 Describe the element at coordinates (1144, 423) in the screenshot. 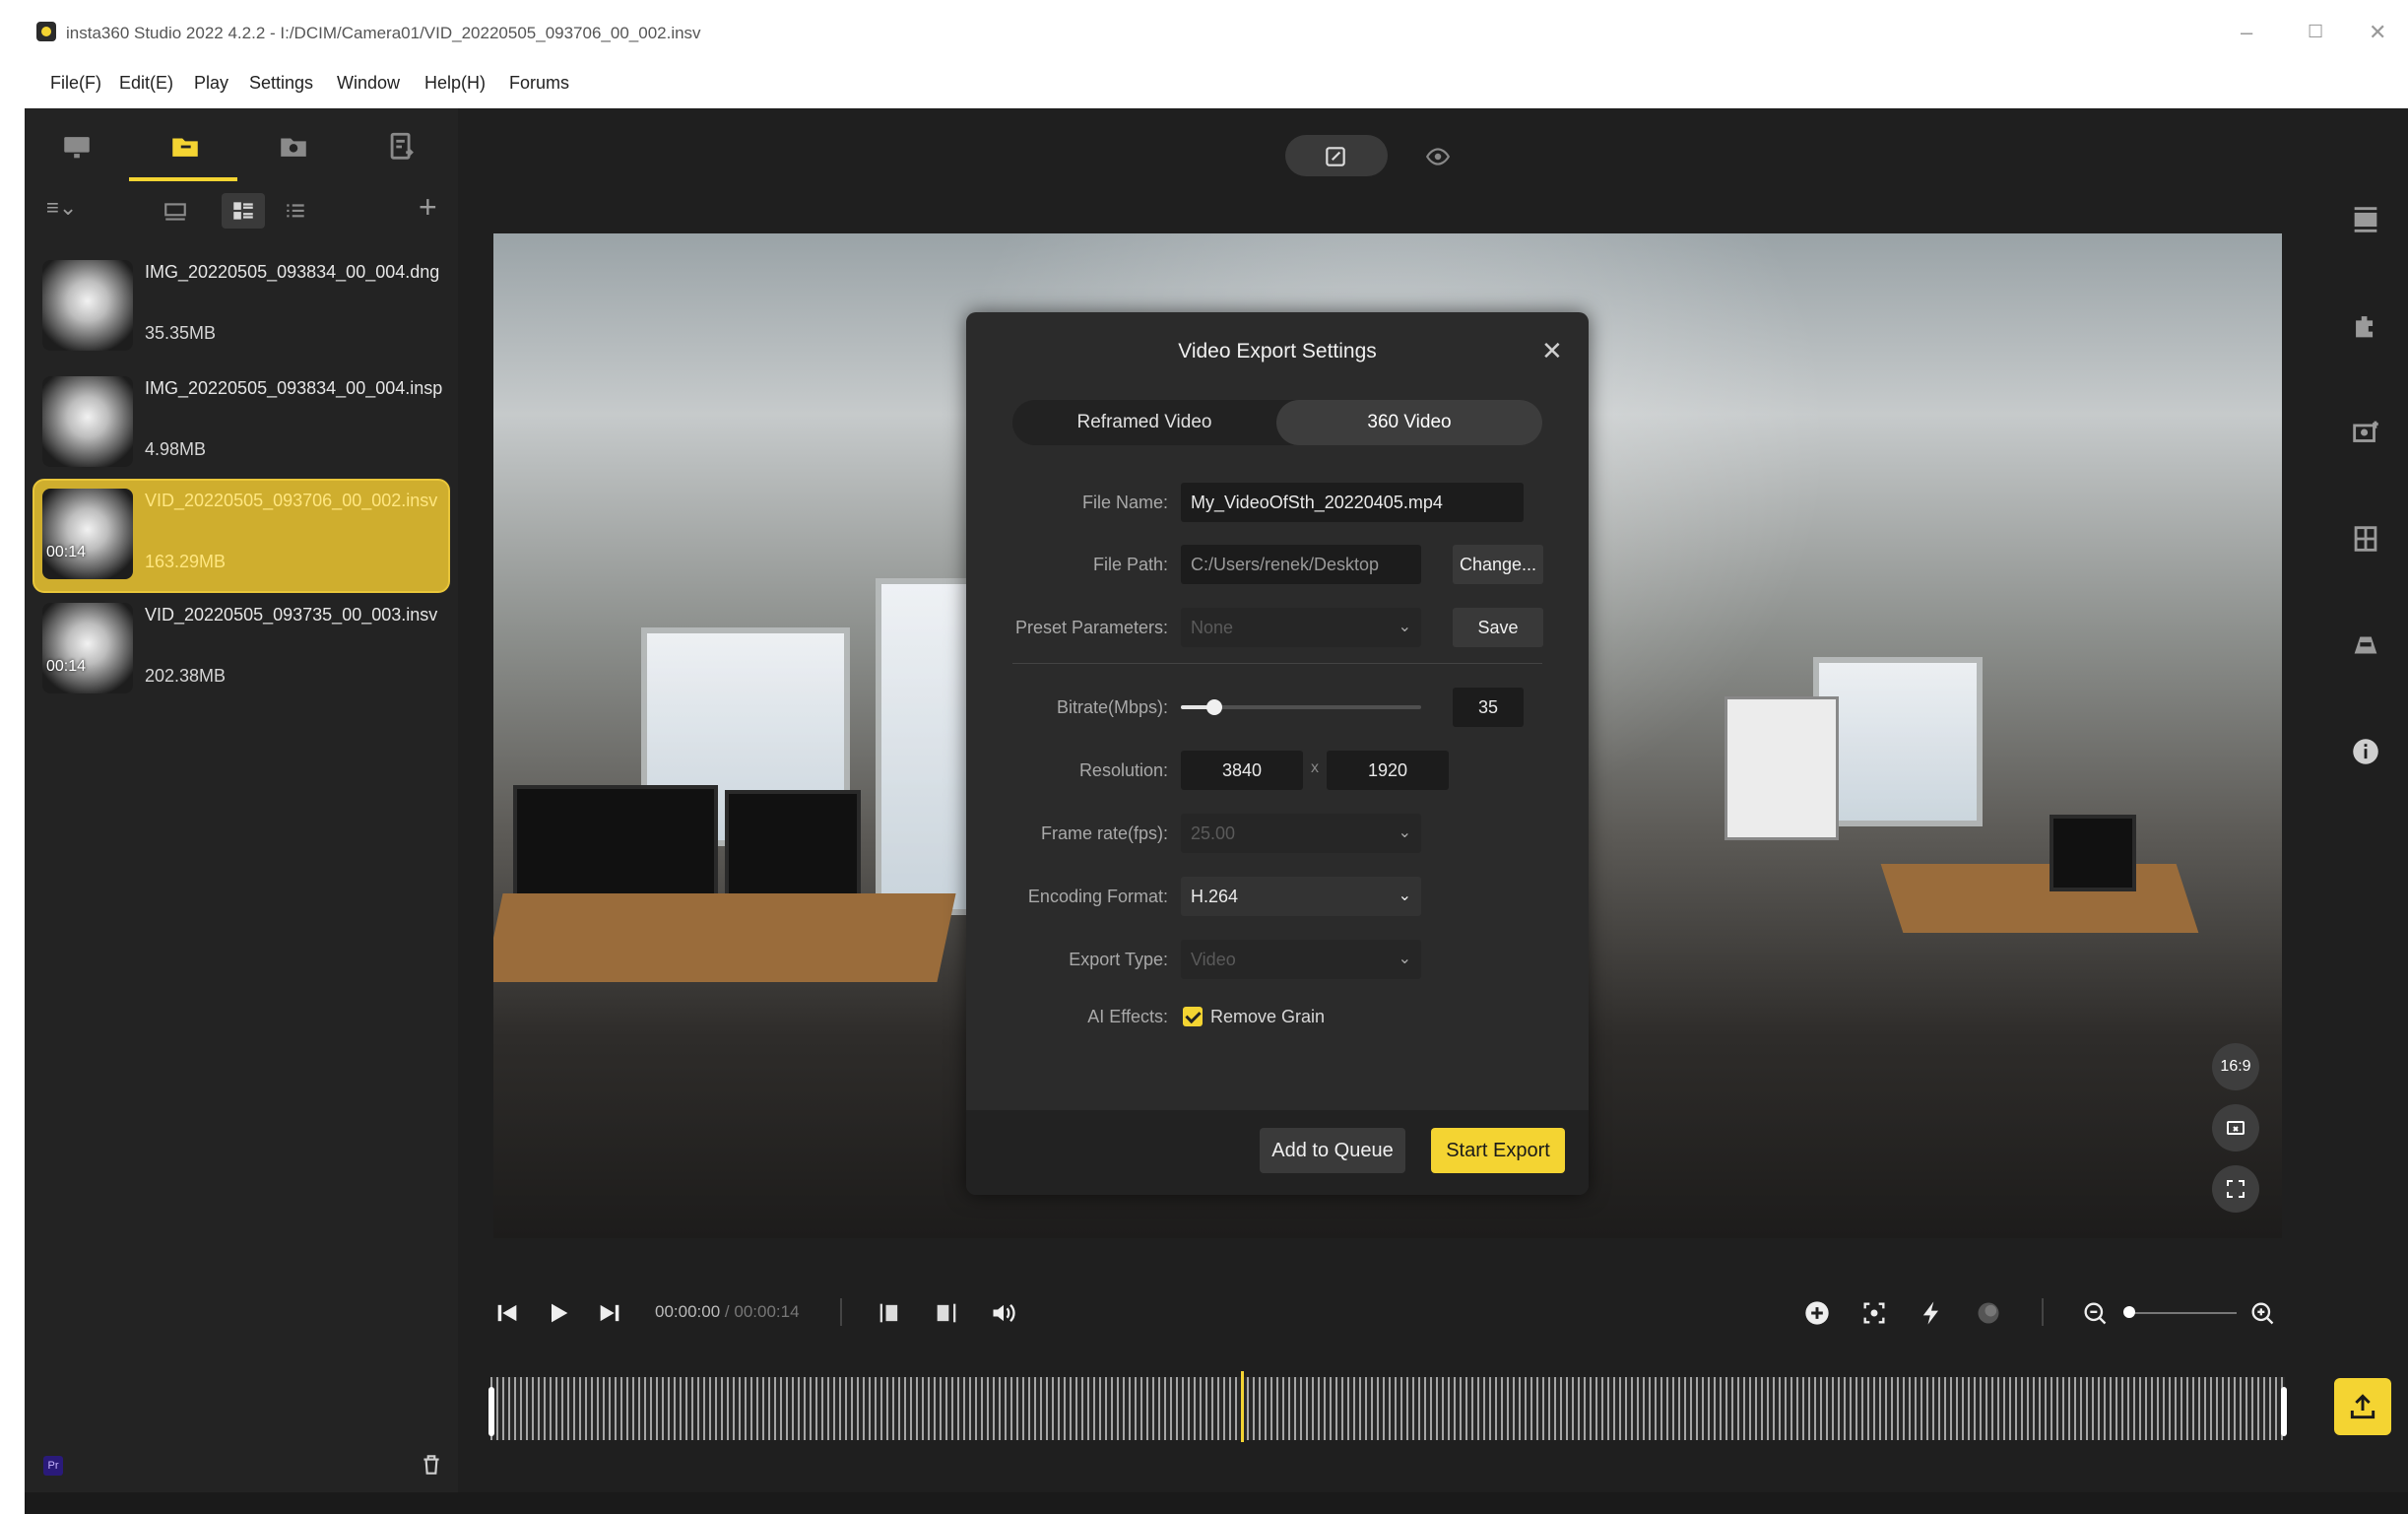

I see `tab-reframed-video: Reframed Video` at that location.